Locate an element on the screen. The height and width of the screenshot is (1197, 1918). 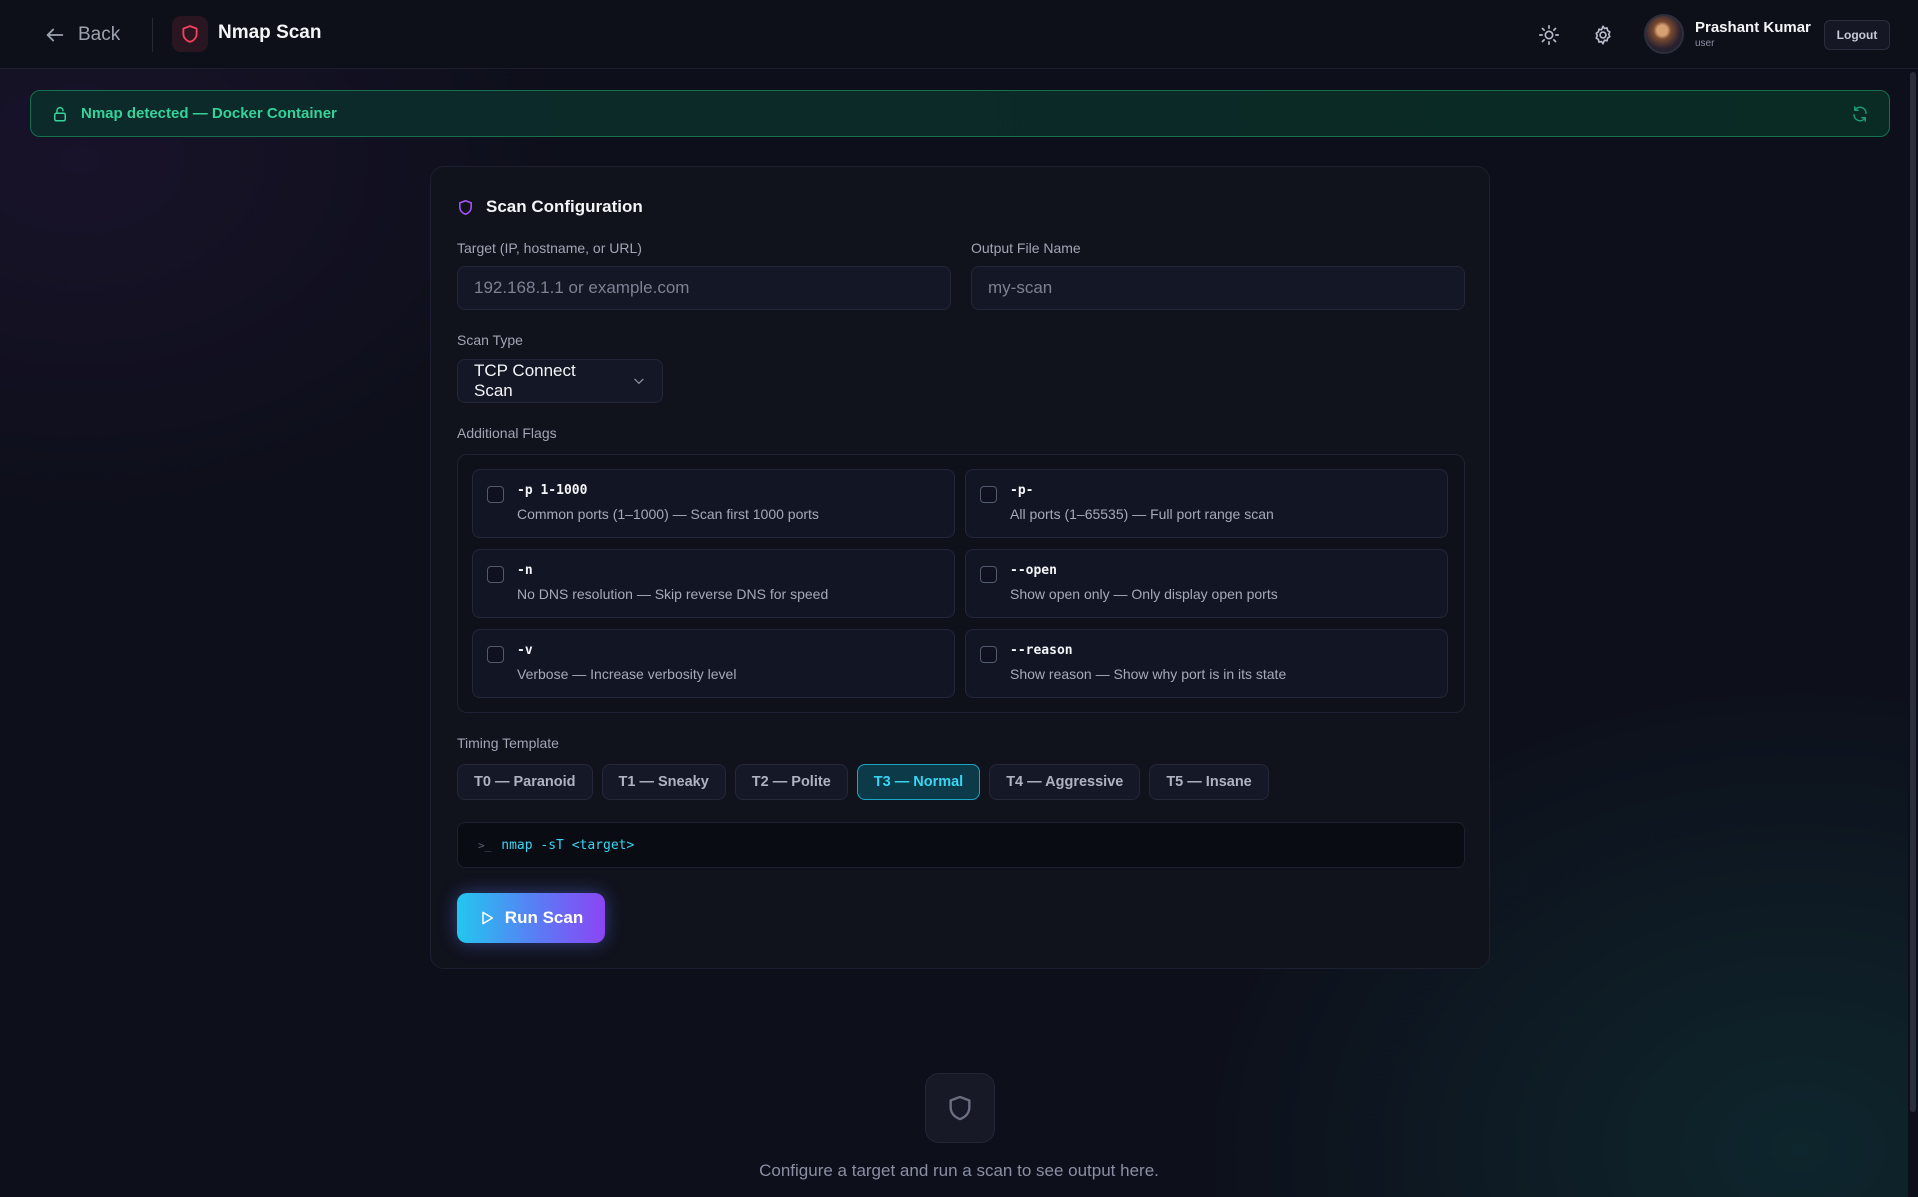
nmap-status-banner: Nmap detected — Docker Container is located at coordinates (960, 113).